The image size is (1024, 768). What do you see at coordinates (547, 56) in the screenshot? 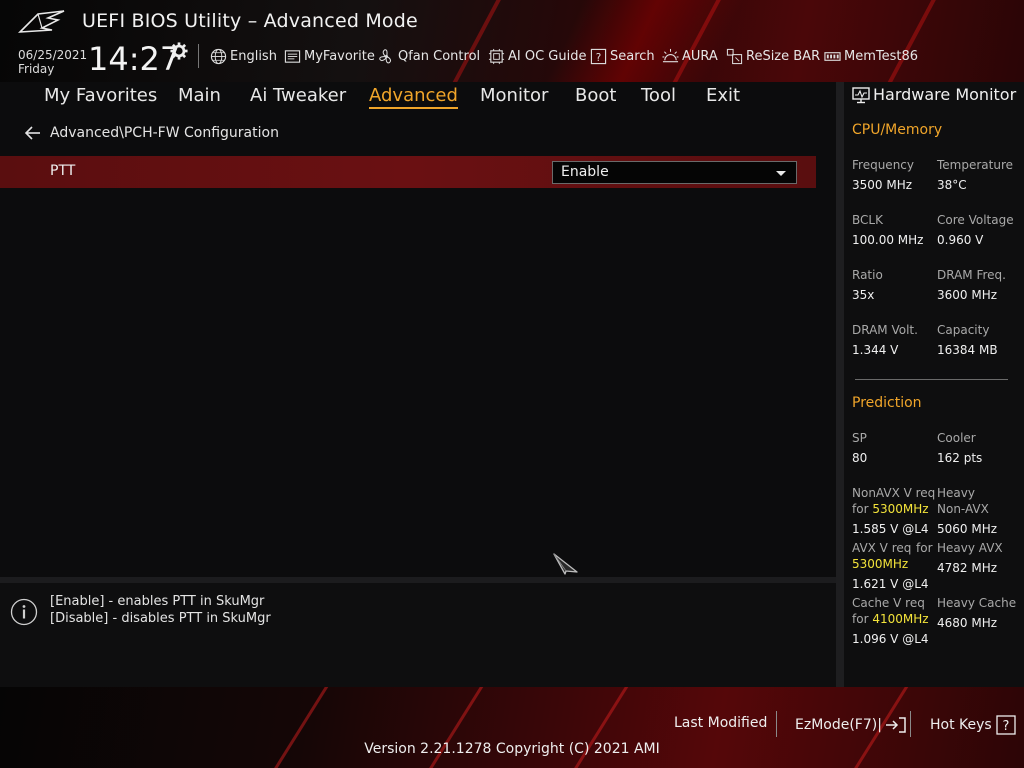
I see `toolbar-ai-oc-label: AI OC Guide` at bounding box center [547, 56].